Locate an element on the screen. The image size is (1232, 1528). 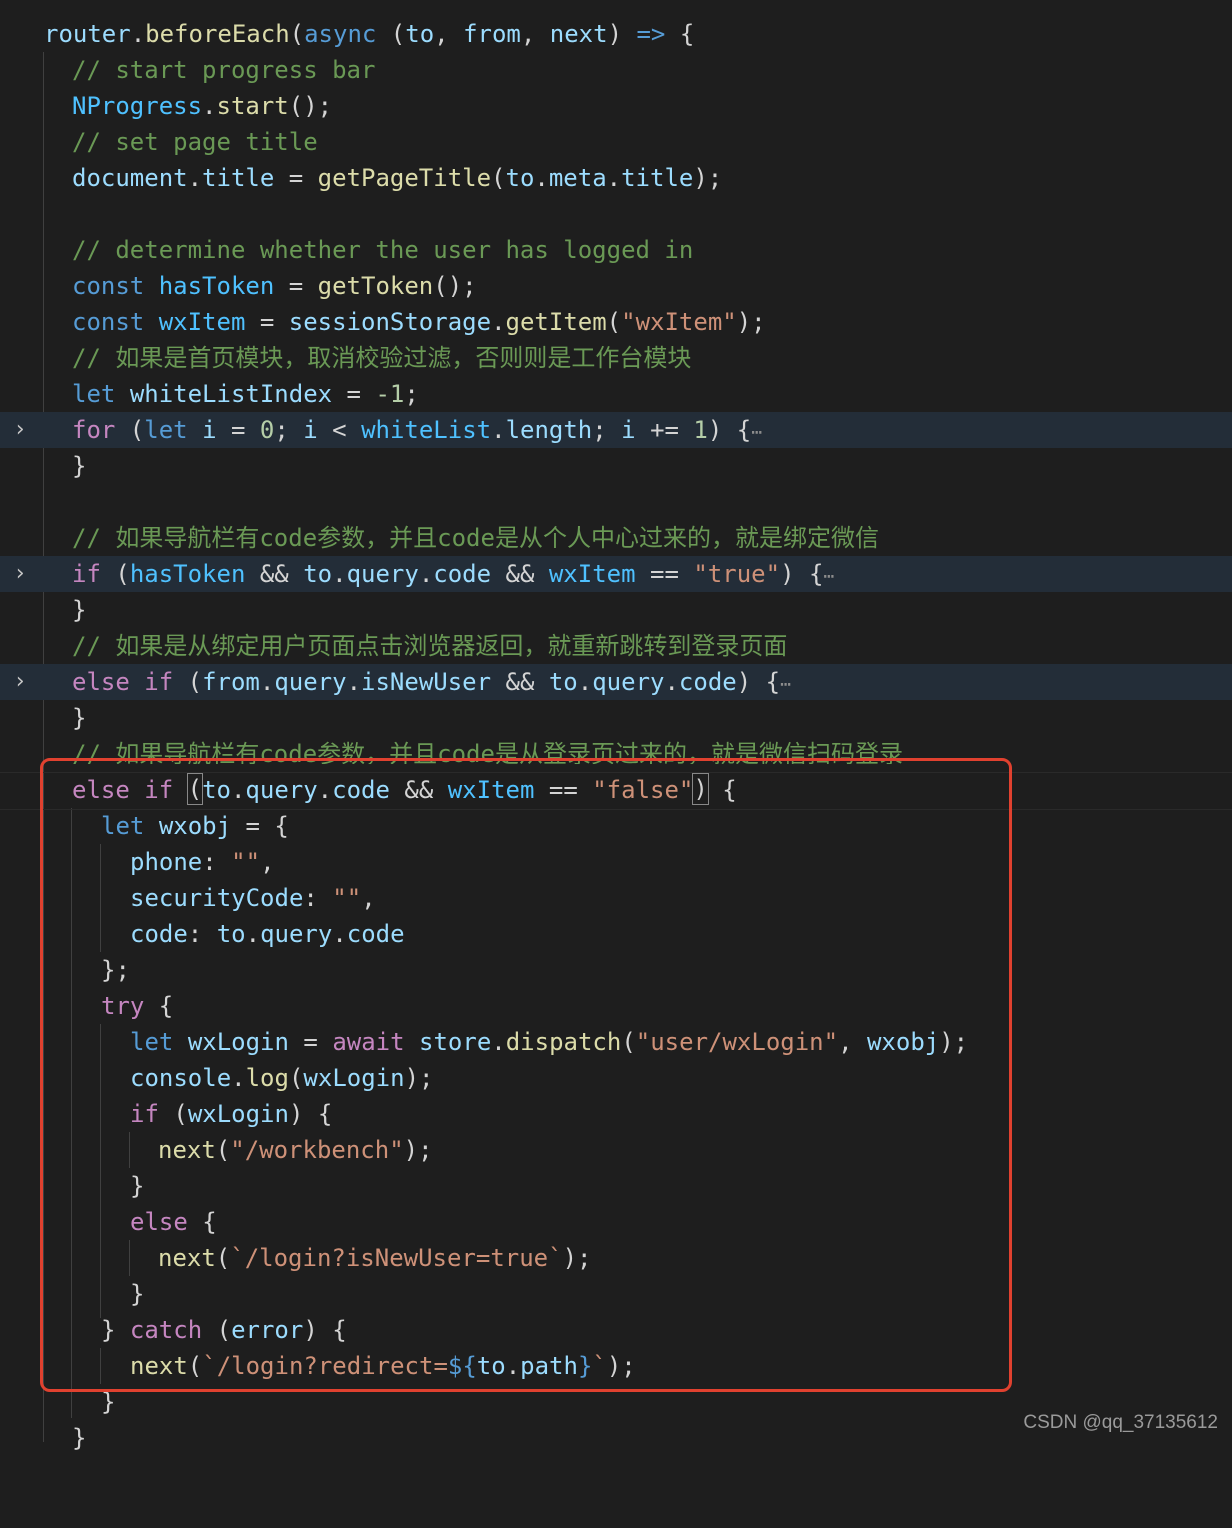
token: += is located at coordinates (664, 430).